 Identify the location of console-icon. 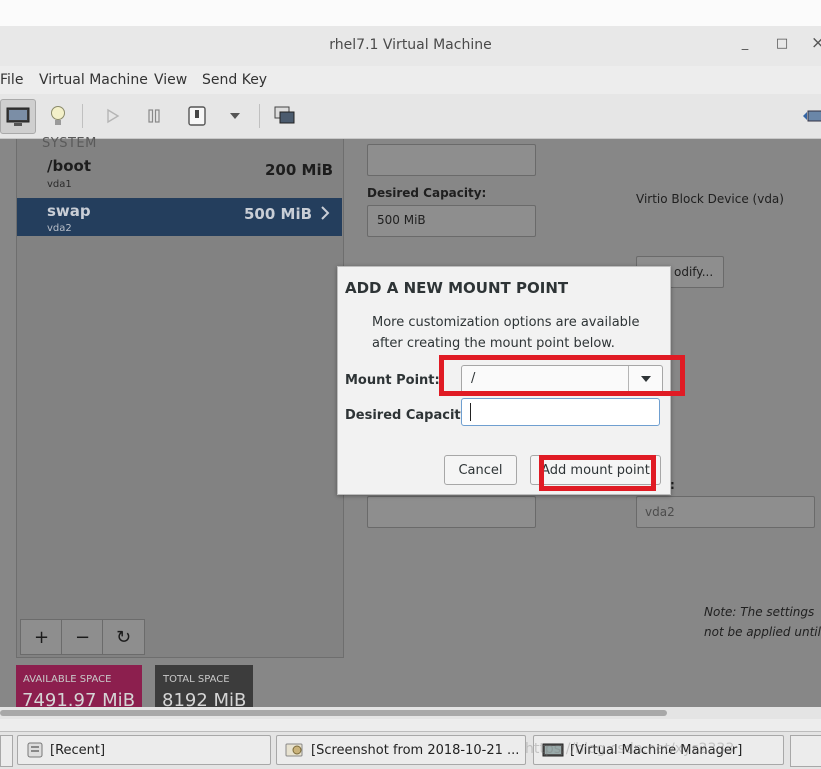
(18, 116).